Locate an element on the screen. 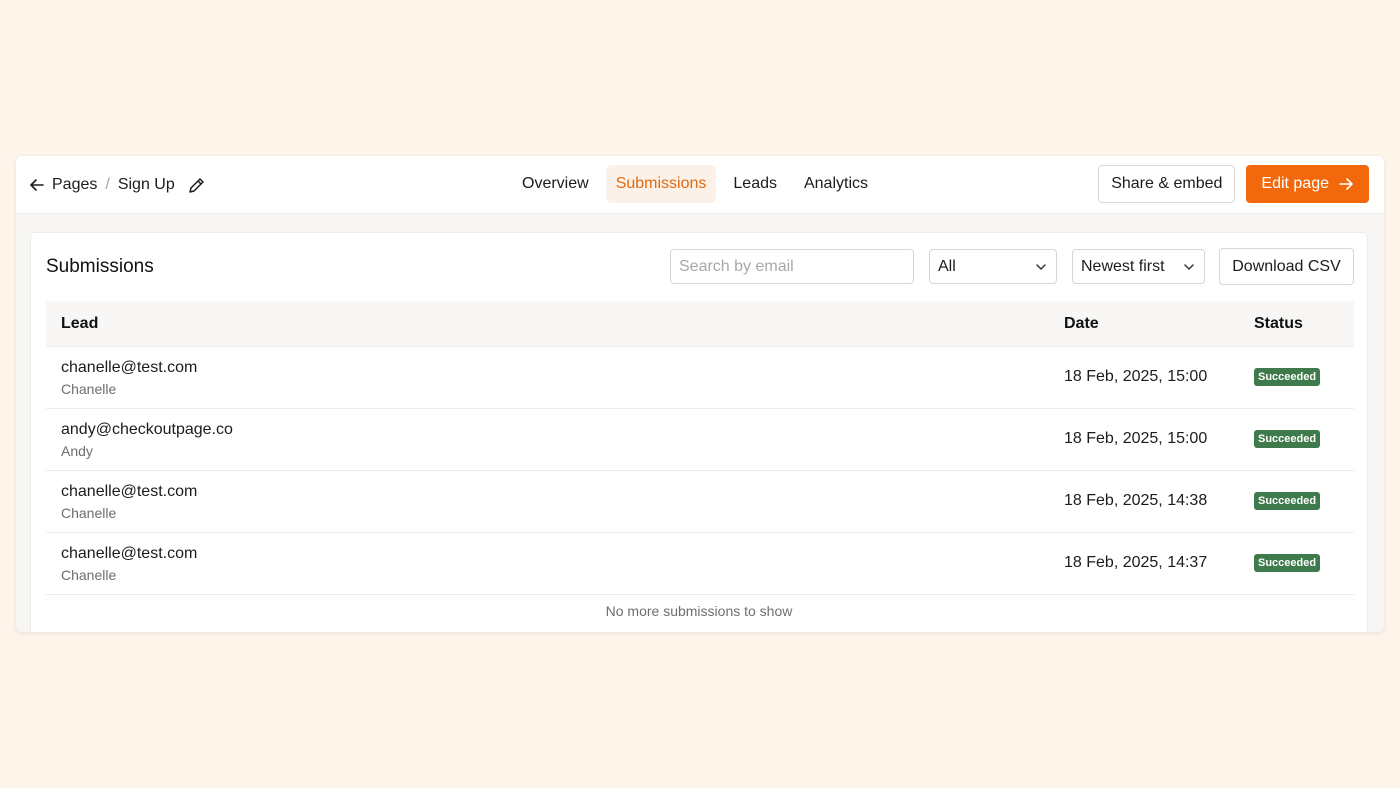 This screenshot has height=788, width=1400. tab-submissions: Submissions is located at coordinates (661, 184).